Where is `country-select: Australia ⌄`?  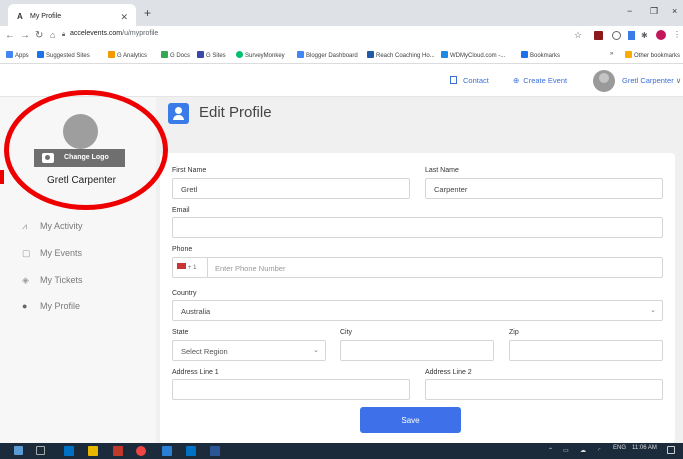 country-select: Australia ⌄ is located at coordinates (417, 310).